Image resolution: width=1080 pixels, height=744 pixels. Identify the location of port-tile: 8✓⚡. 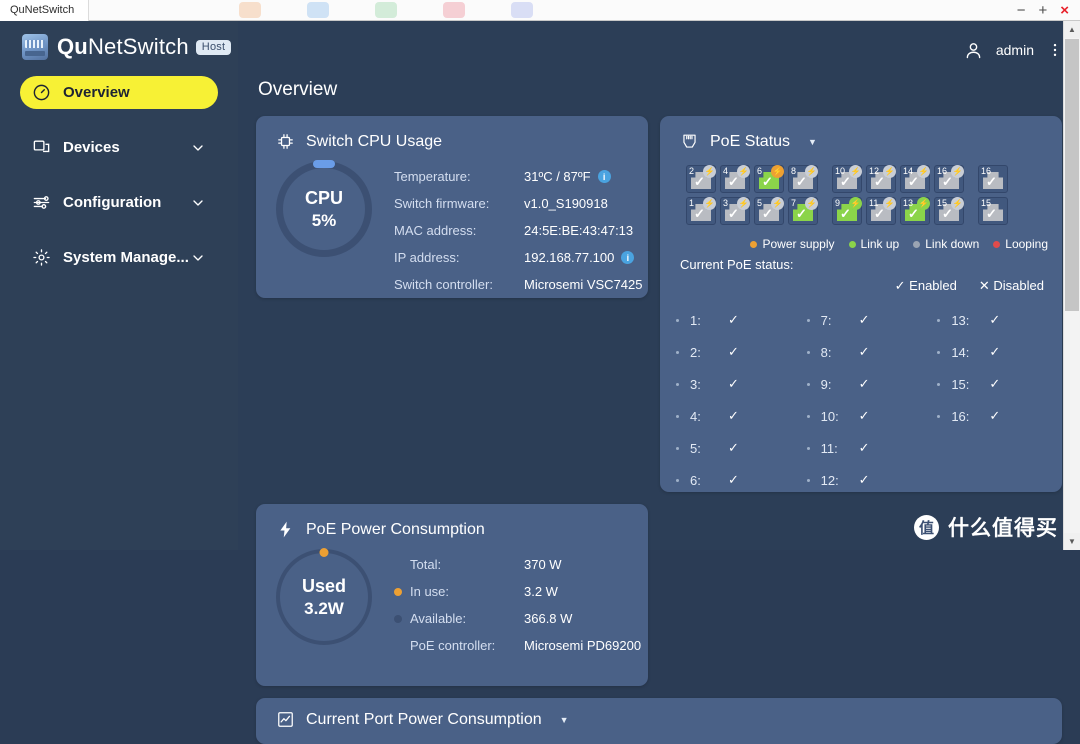
(803, 179).